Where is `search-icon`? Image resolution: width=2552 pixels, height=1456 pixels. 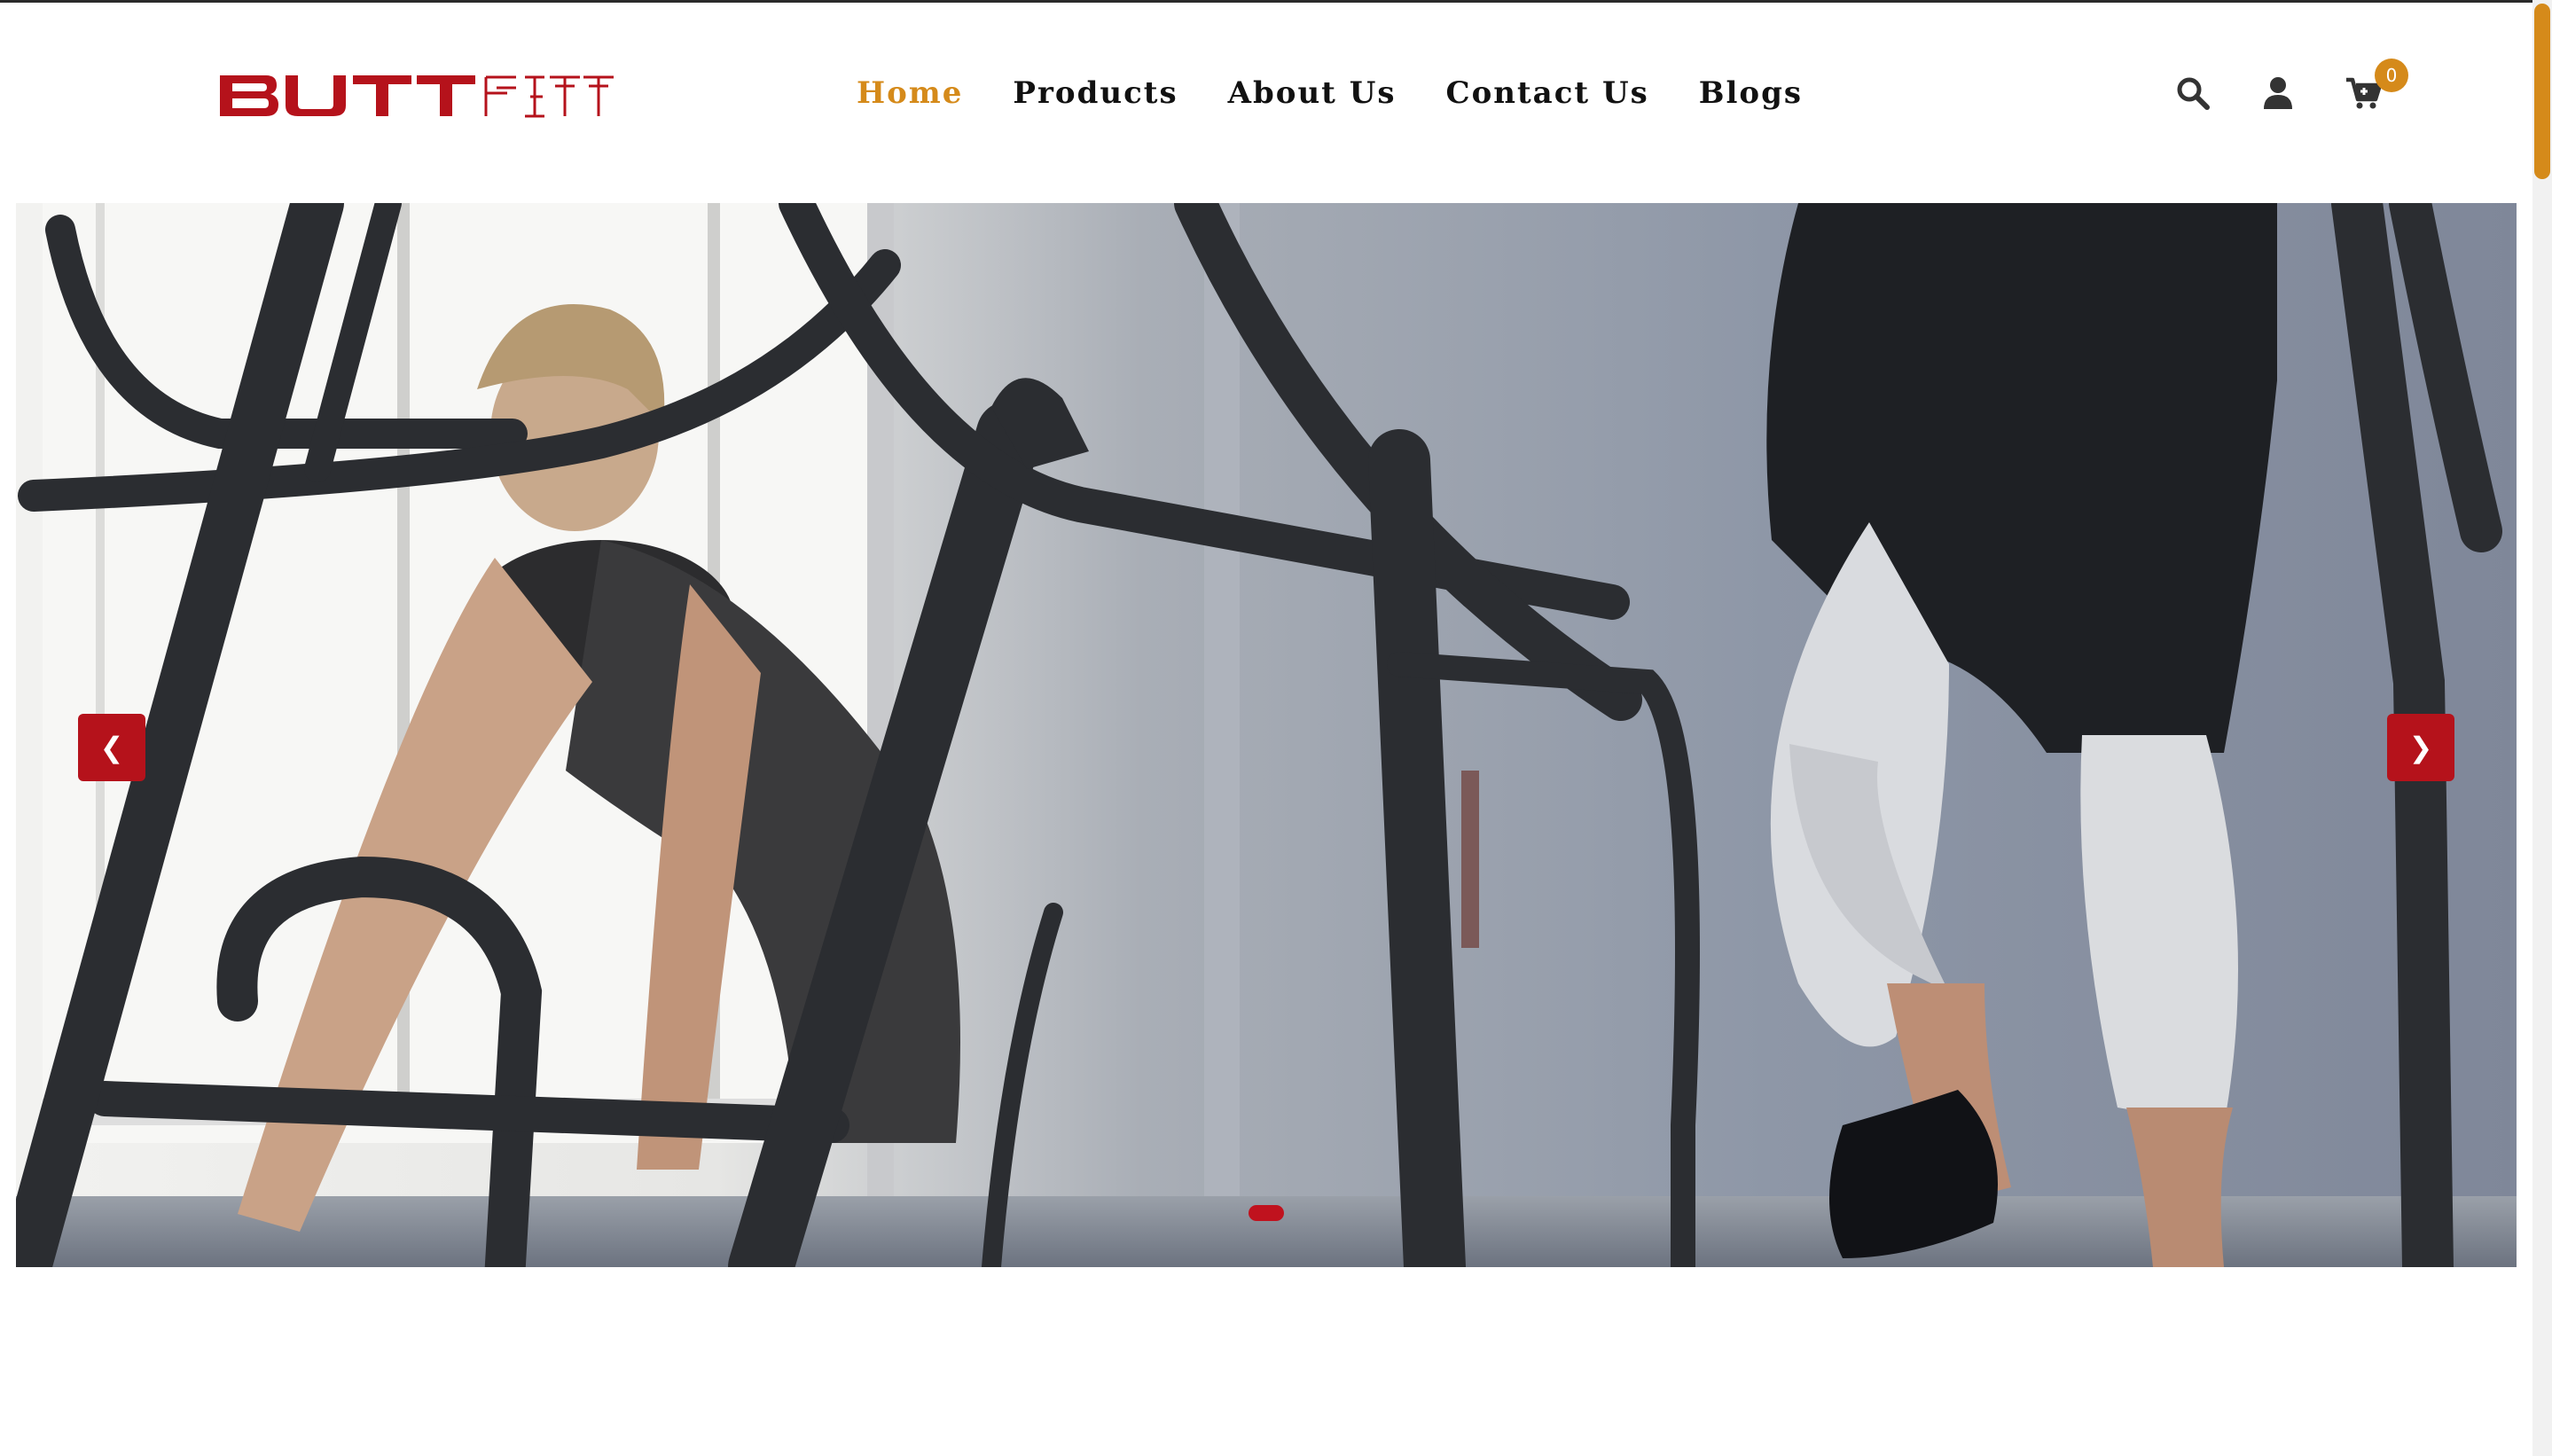
search-icon is located at coordinates (2193, 93).